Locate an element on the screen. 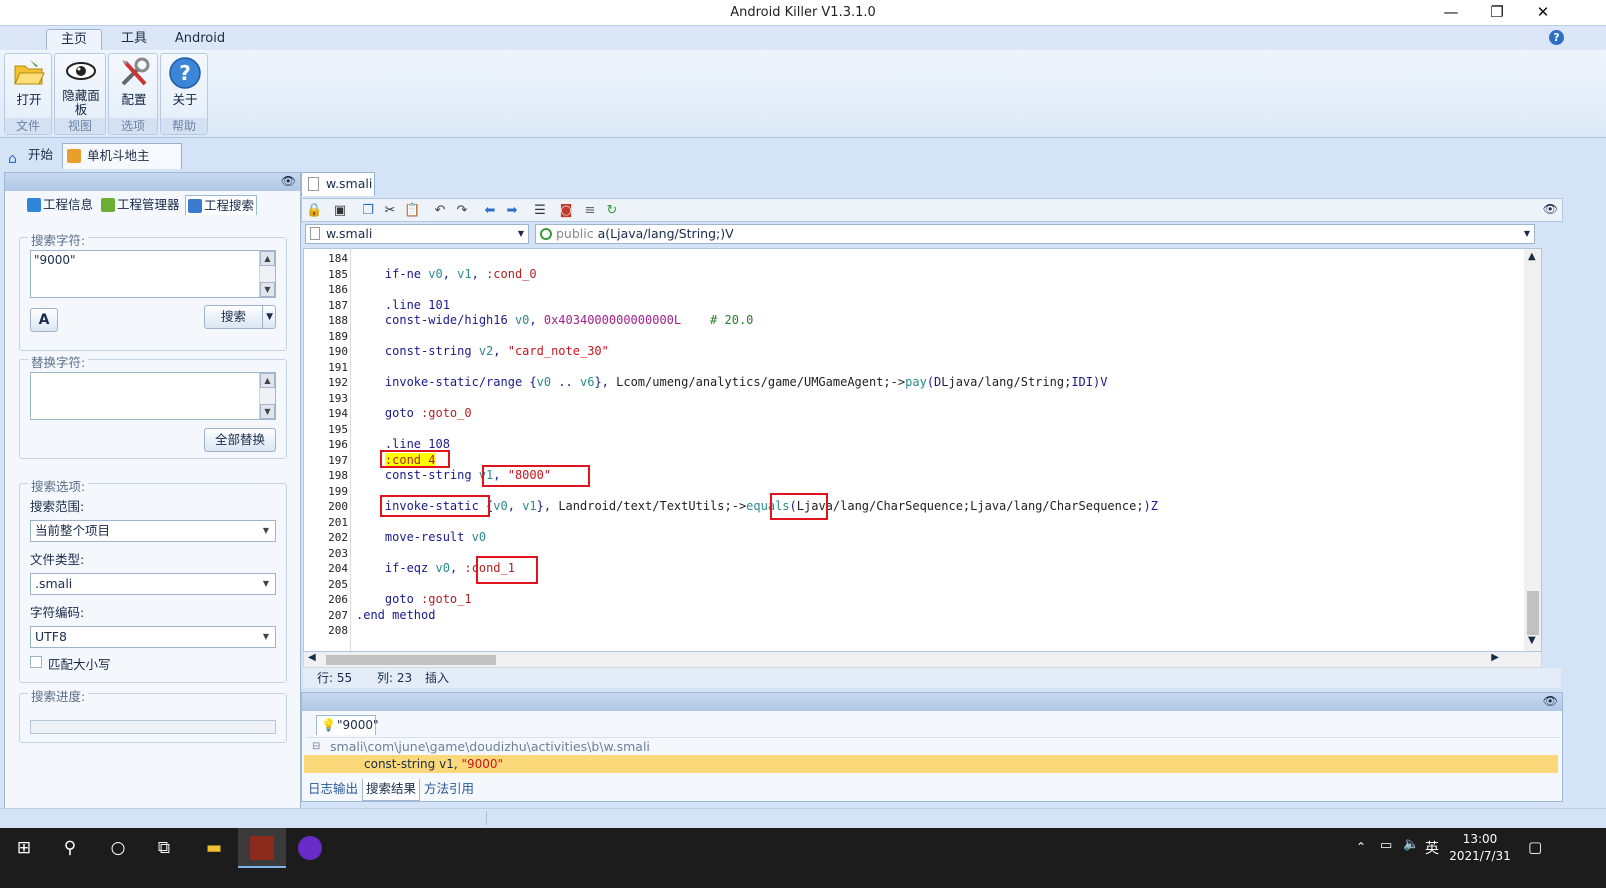 This screenshot has height=888, width=1606. home-icon: ⌂ is located at coordinates (12, 159).